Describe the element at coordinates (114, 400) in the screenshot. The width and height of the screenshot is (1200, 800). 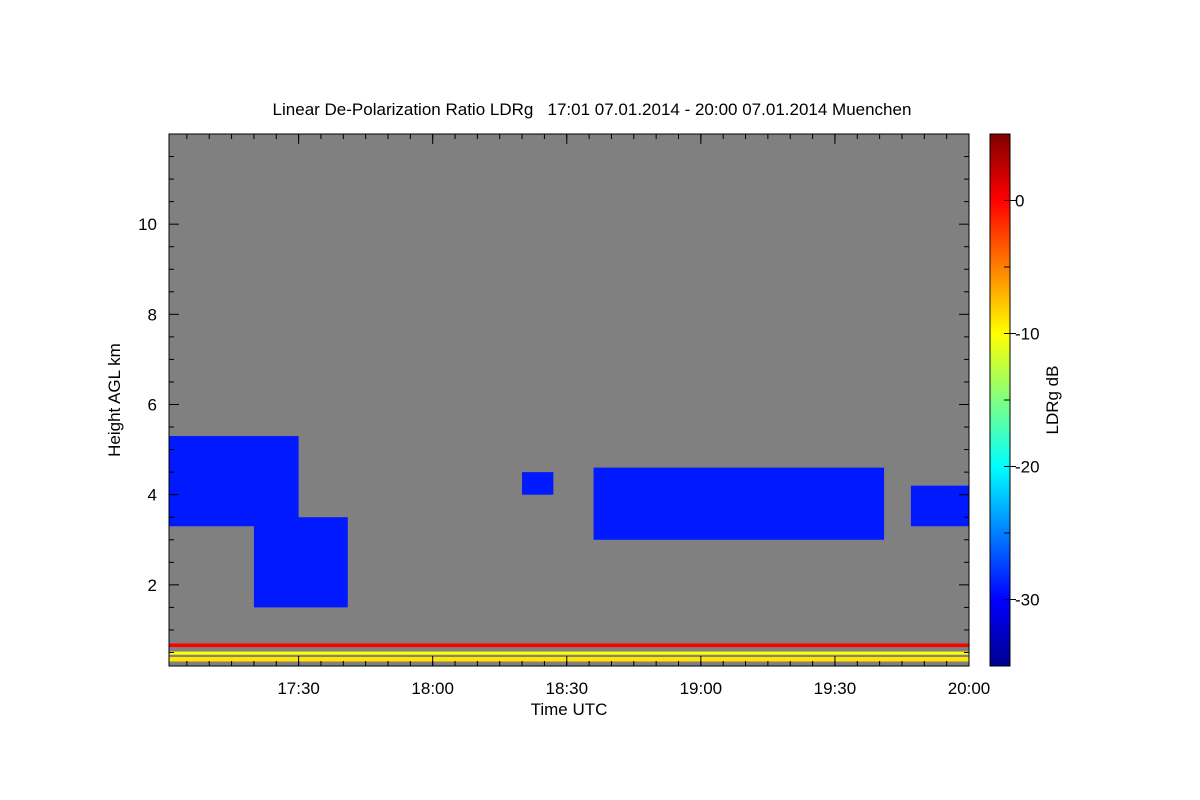
I see `y-axis-label: Height AGL km` at that location.